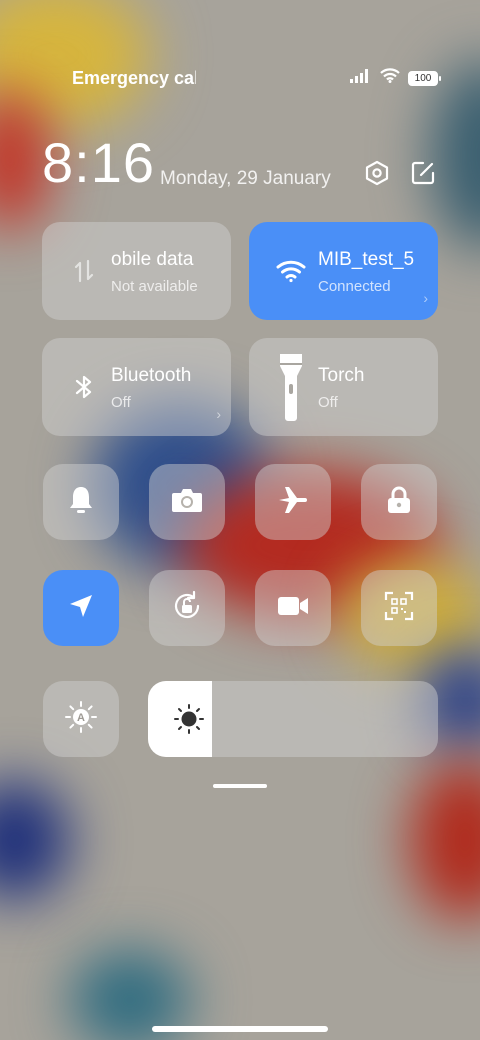 The width and height of the screenshot is (480, 1040). Describe the element at coordinates (151, 375) in the screenshot. I see `tile-bluetooth-title: Bluetooth` at that location.